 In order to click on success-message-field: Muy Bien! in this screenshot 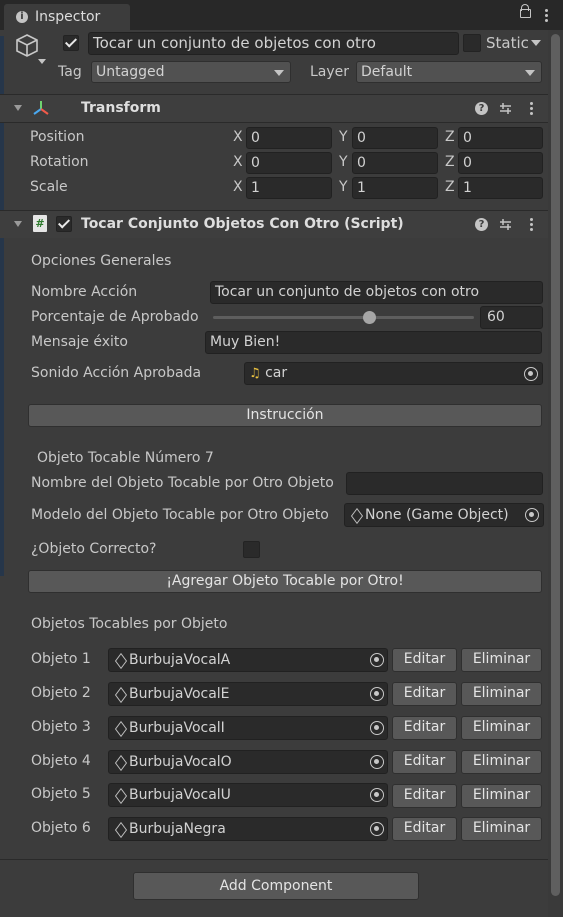, I will do `click(373, 342)`.